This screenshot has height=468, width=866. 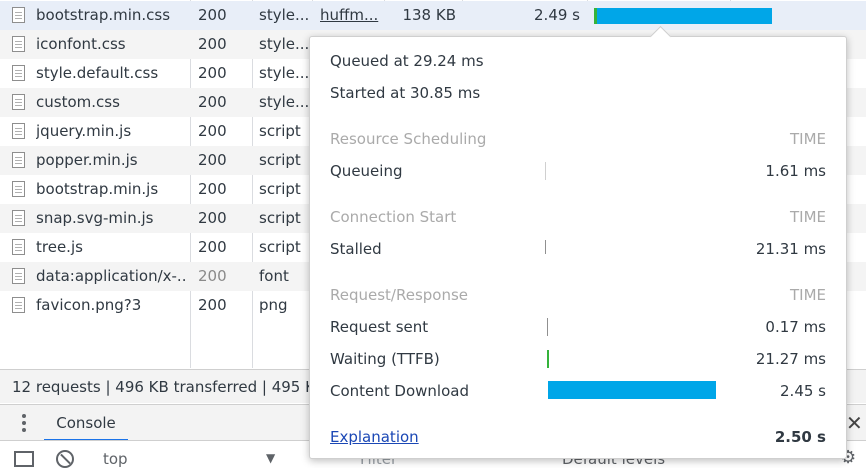 I want to click on context-label: top, so click(x=115, y=459).